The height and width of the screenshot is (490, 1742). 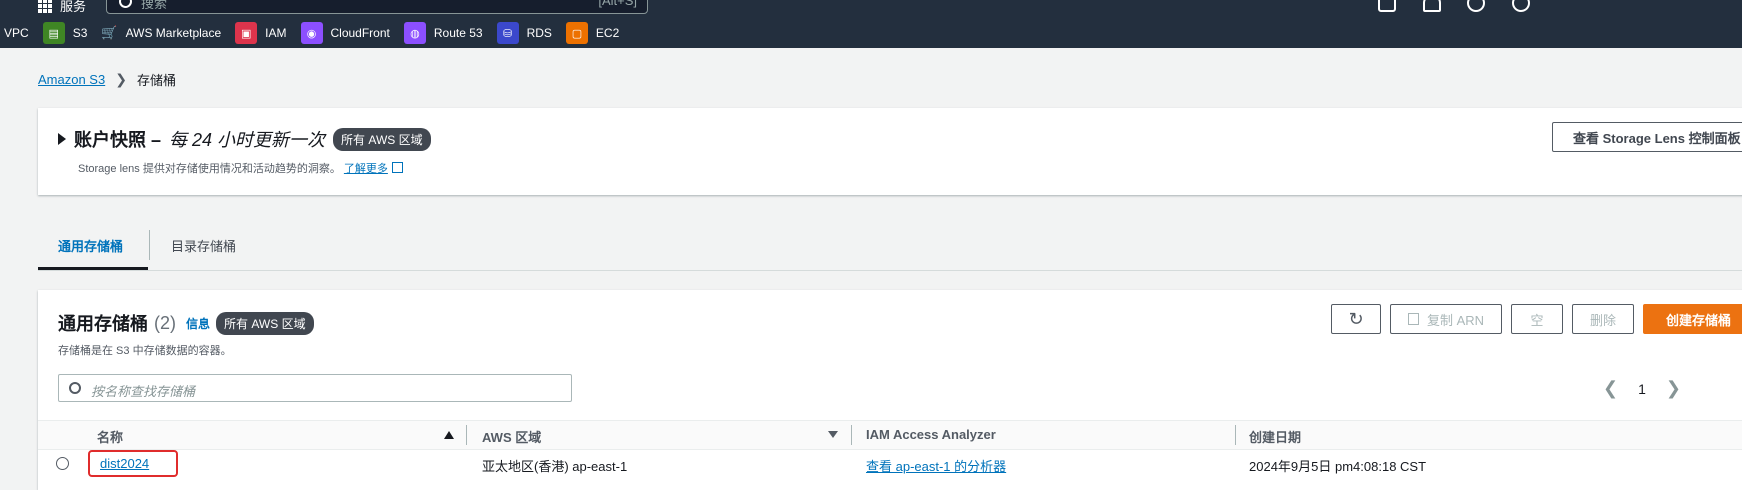 I want to click on iam-icon: ▣, so click(x=246, y=33).